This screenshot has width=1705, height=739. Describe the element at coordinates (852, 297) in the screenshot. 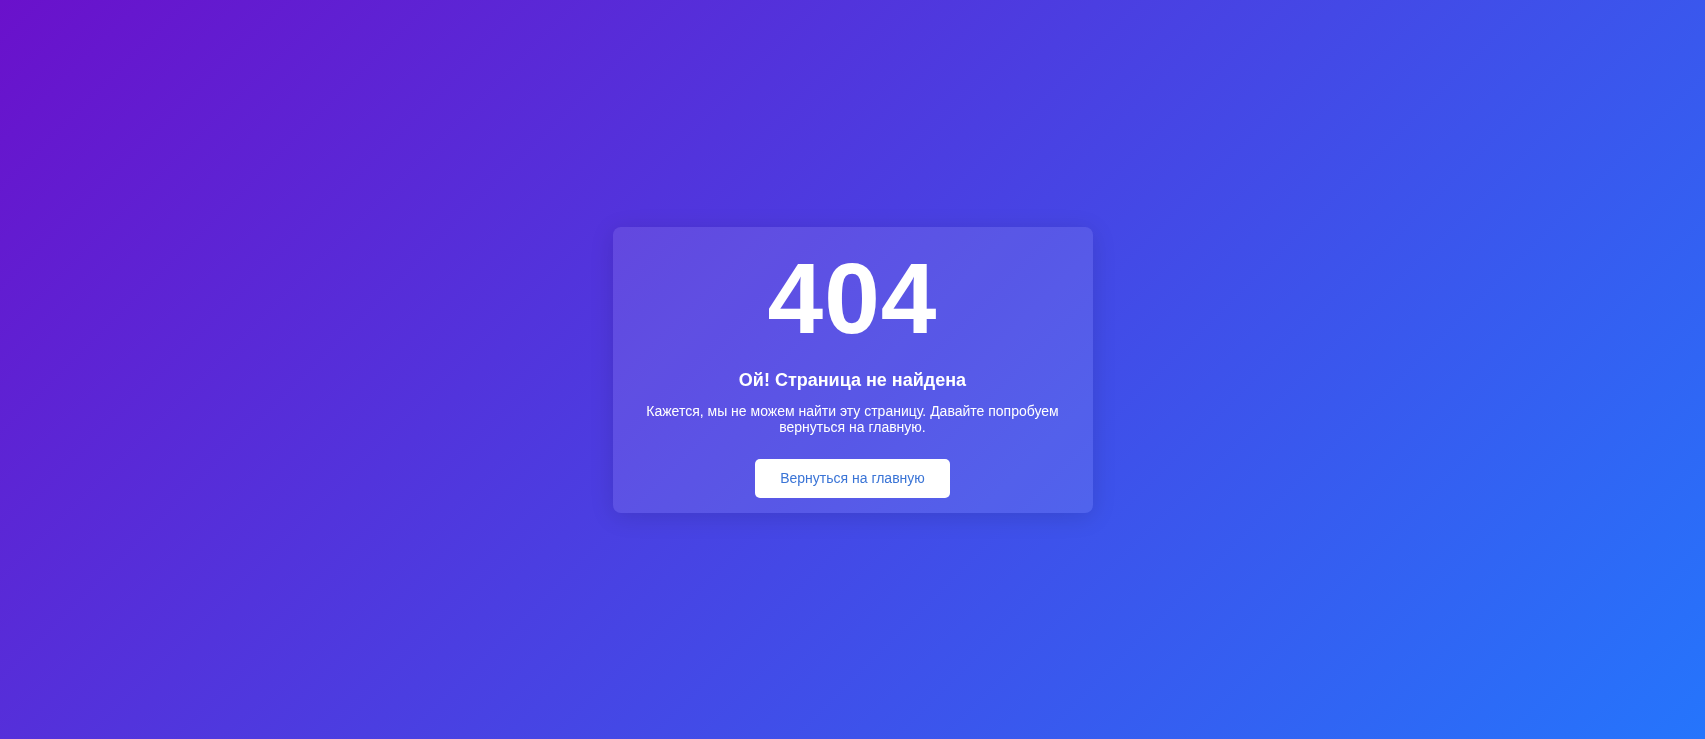

I see `error-code: 404` at that location.